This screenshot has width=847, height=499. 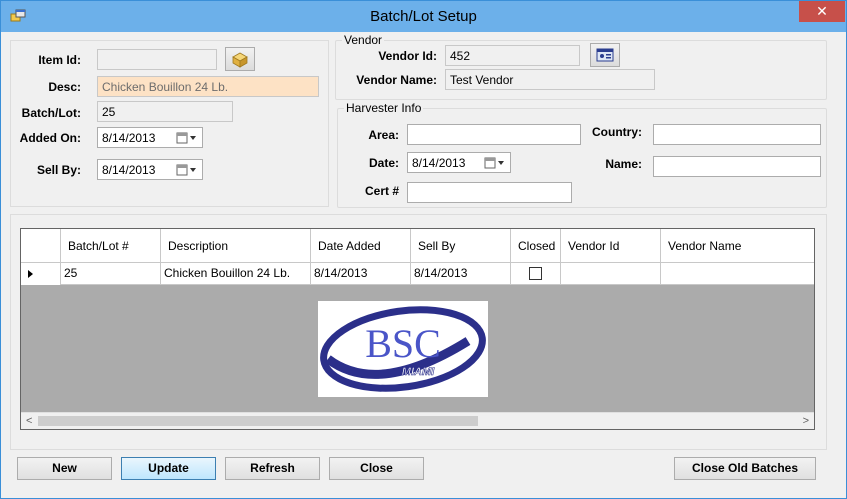 I want to click on bsc-logo-graphic: BSC MIAMI, so click(x=403, y=349).